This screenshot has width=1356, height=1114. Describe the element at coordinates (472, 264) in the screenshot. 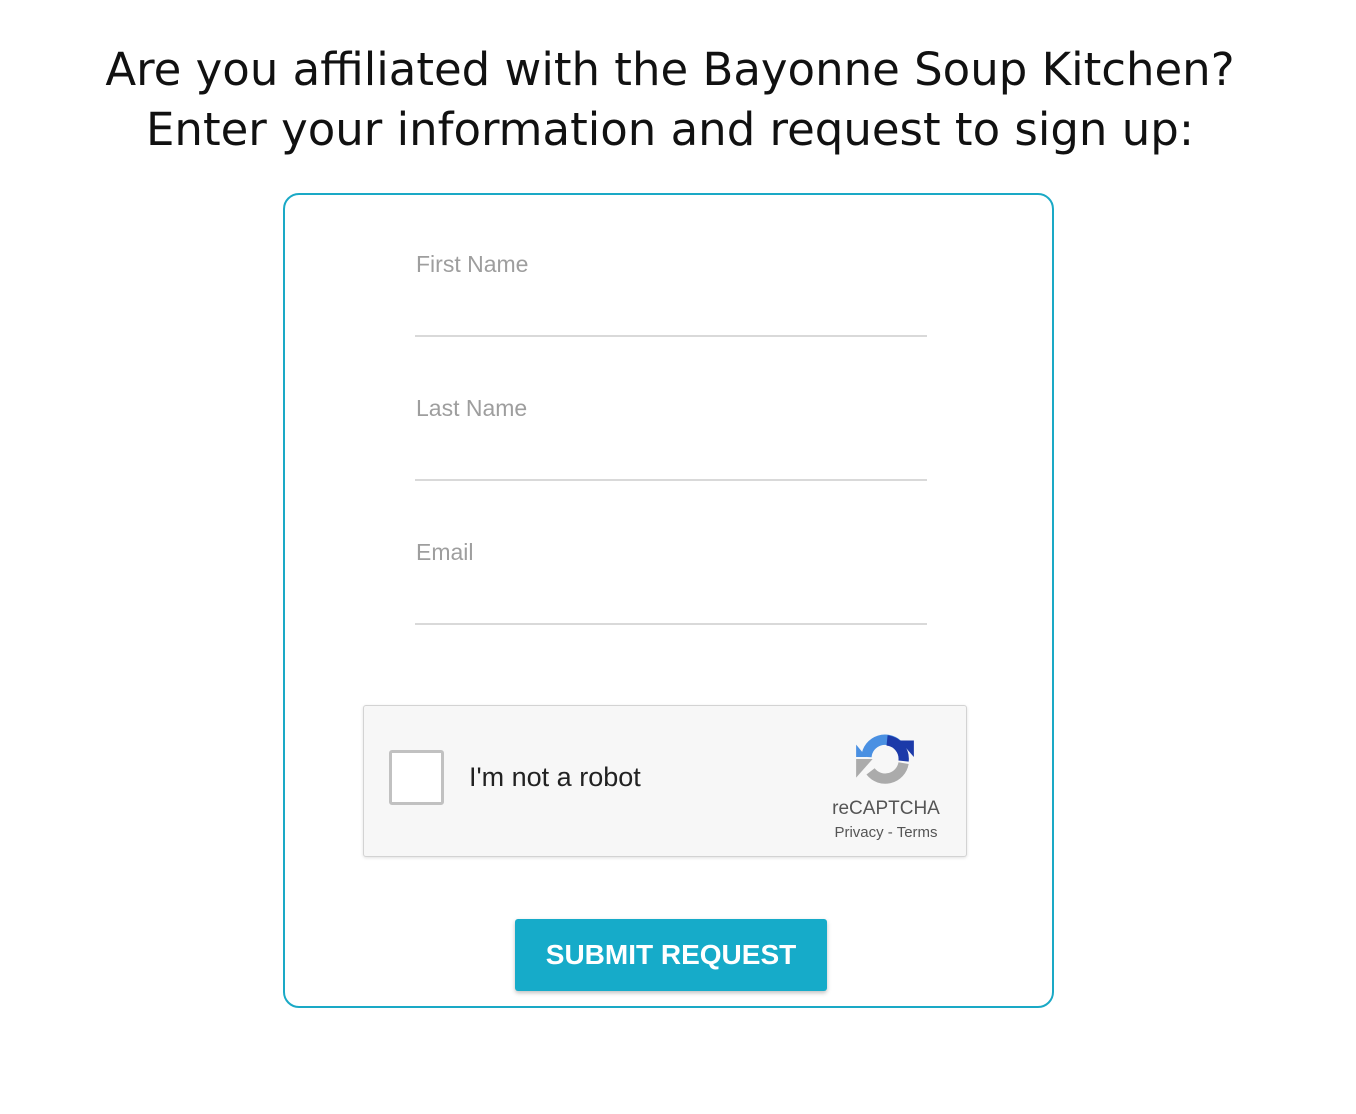

I see `first-name-label: First Name` at that location.